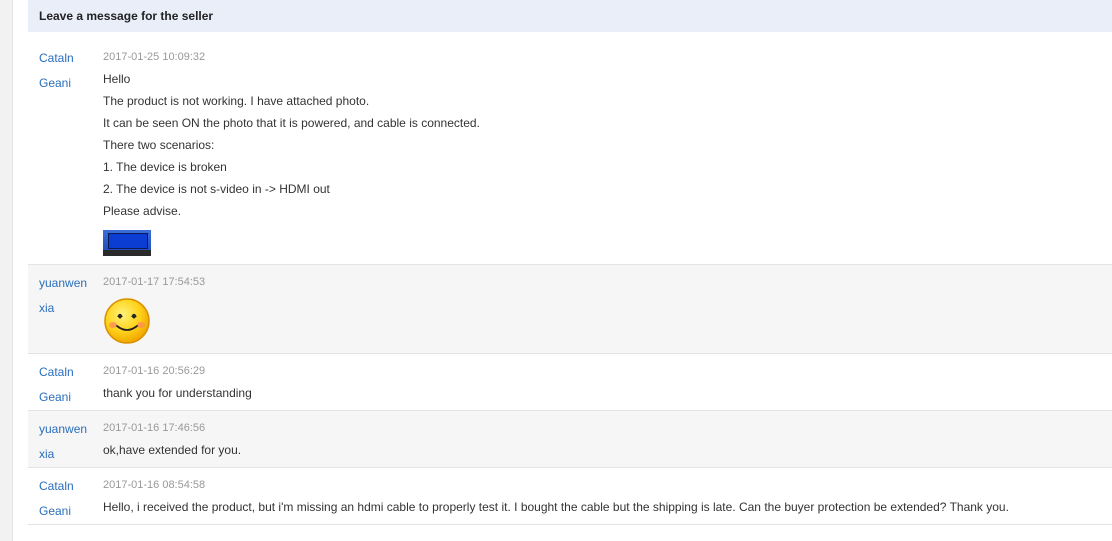 This screenshot has height=541, width=1112. I want to click on message-text-line: thank you for understanding, so click(177, 393).